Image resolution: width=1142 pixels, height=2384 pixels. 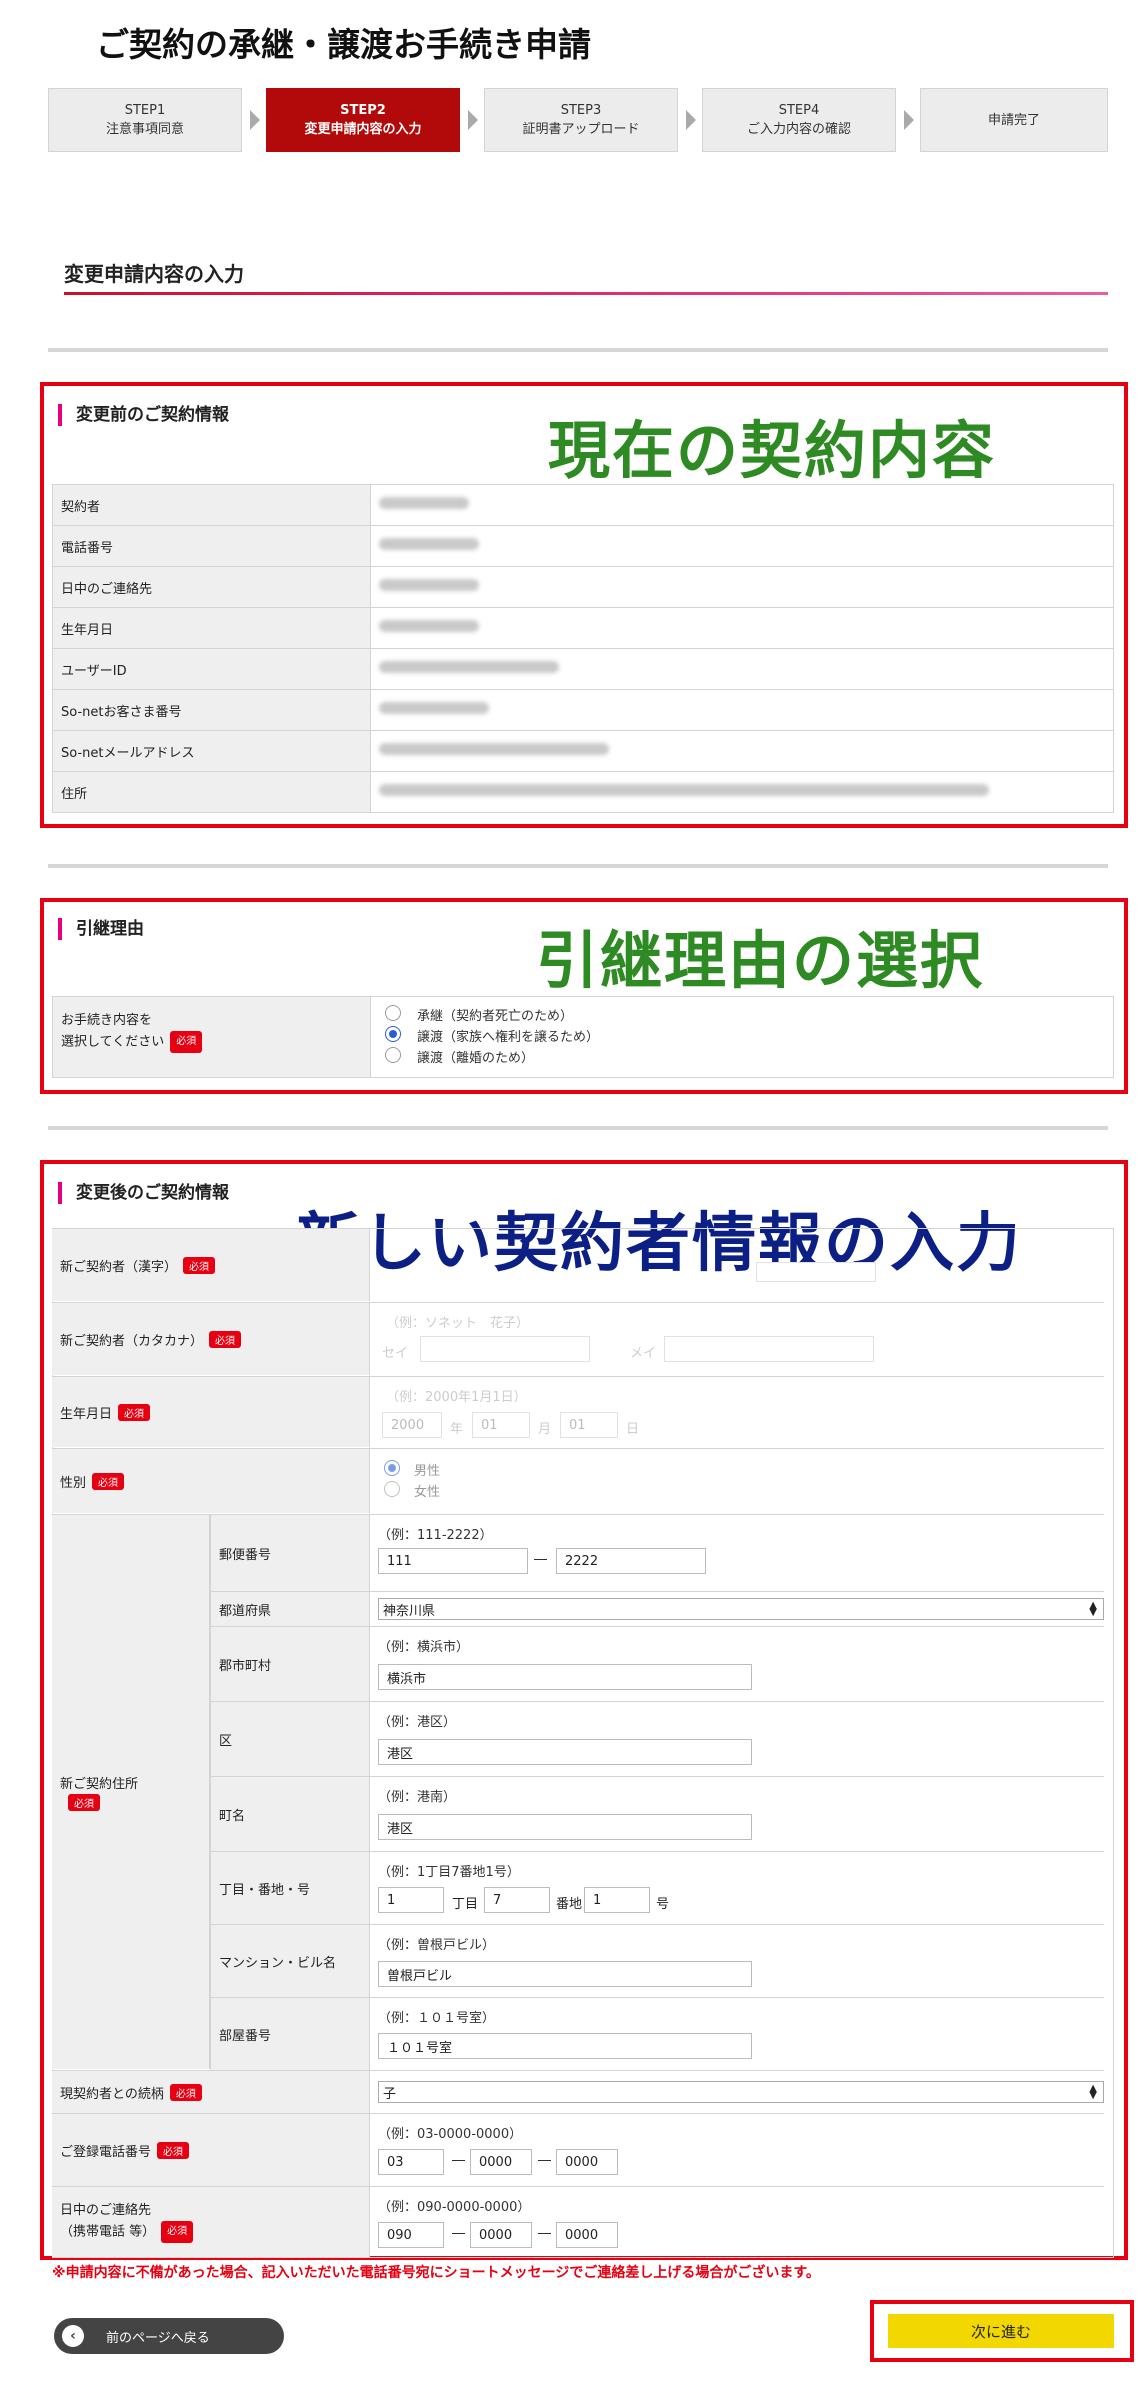 What do you see at coordinates (1093, 2092) in the screenshot?
I see `updown-icon: ▲ ▼` at bounding box center [1093, 2092].